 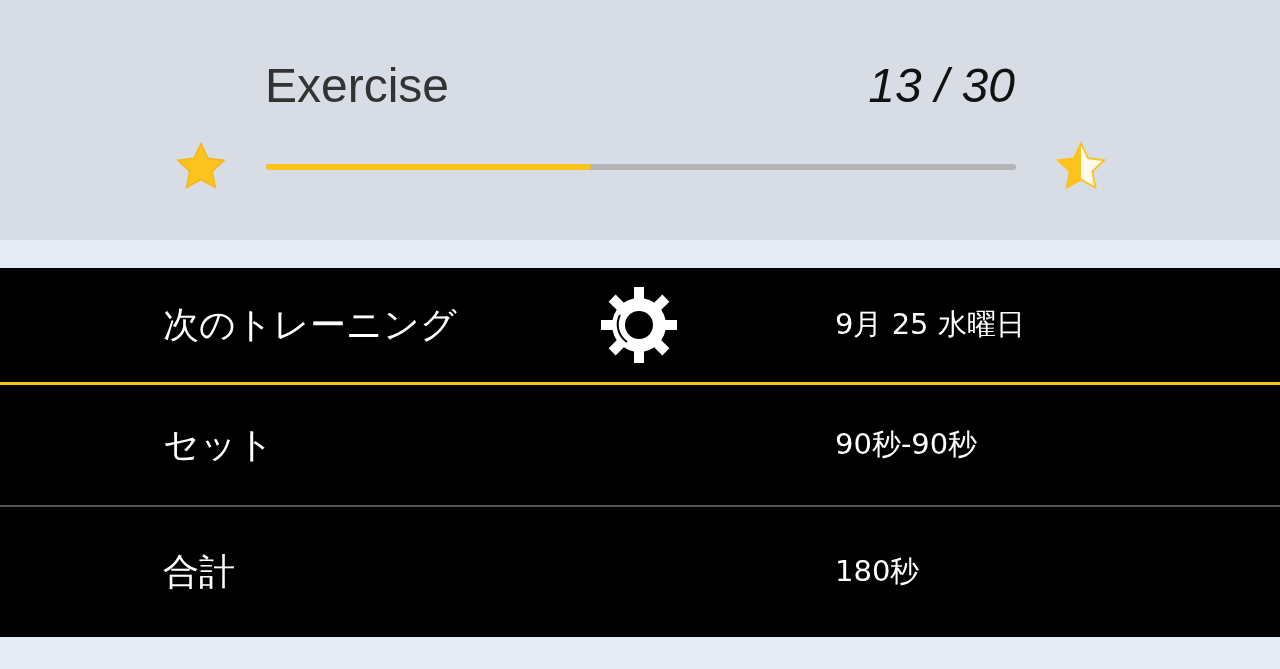 What do you see at coordinates (219, 444) in the screenshot?
I see `row-label: セット` at bounding box center [219, 444].